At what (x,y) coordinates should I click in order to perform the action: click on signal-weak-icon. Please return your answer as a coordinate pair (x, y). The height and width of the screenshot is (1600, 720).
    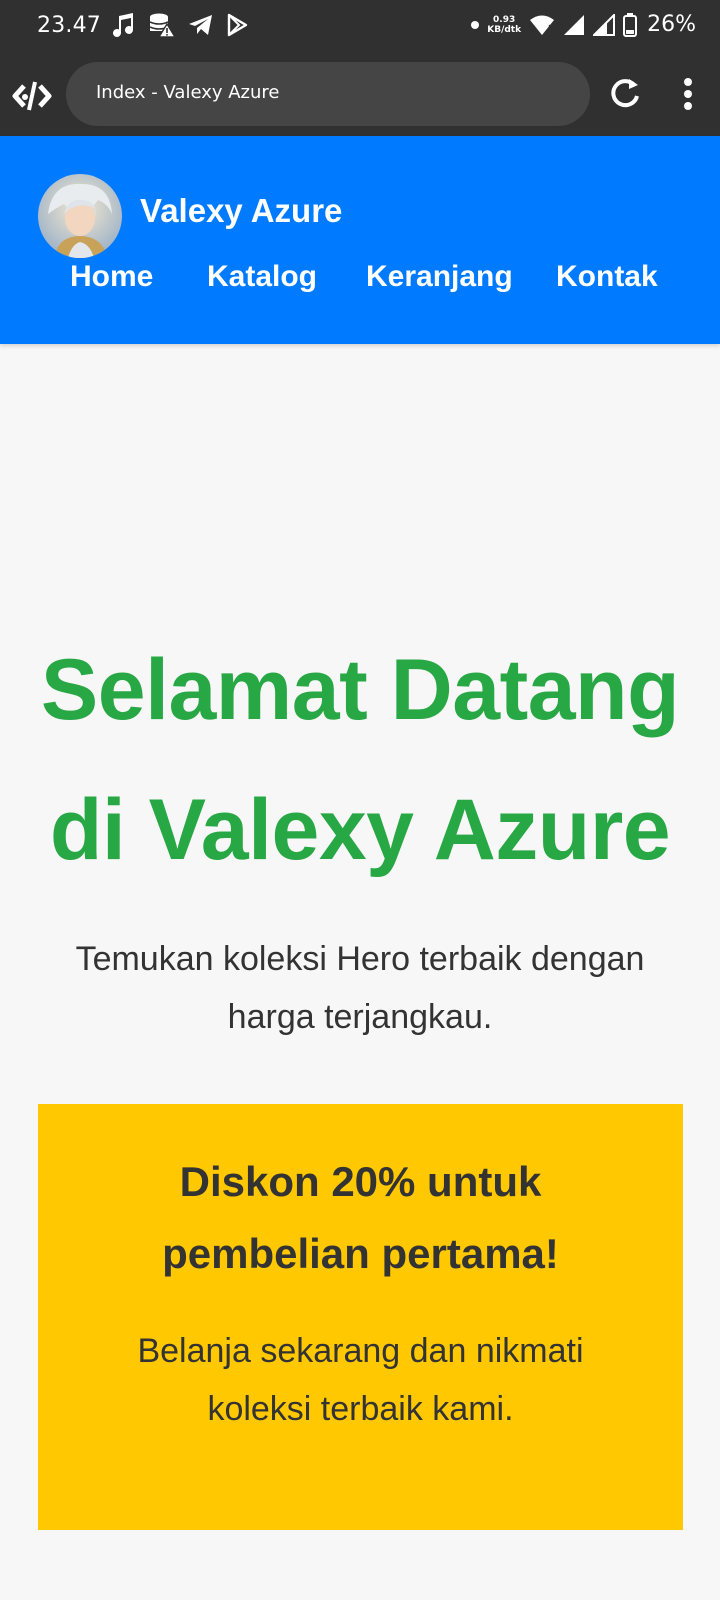
    Looking at the image, I should click on (604, 24).